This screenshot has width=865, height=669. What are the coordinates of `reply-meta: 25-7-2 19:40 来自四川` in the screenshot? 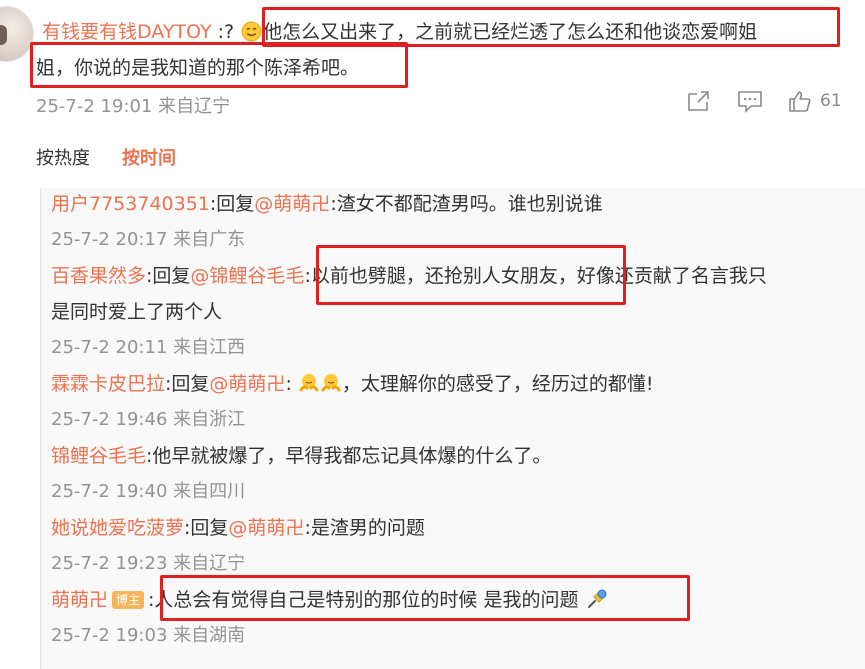 It's located at (148, 491).